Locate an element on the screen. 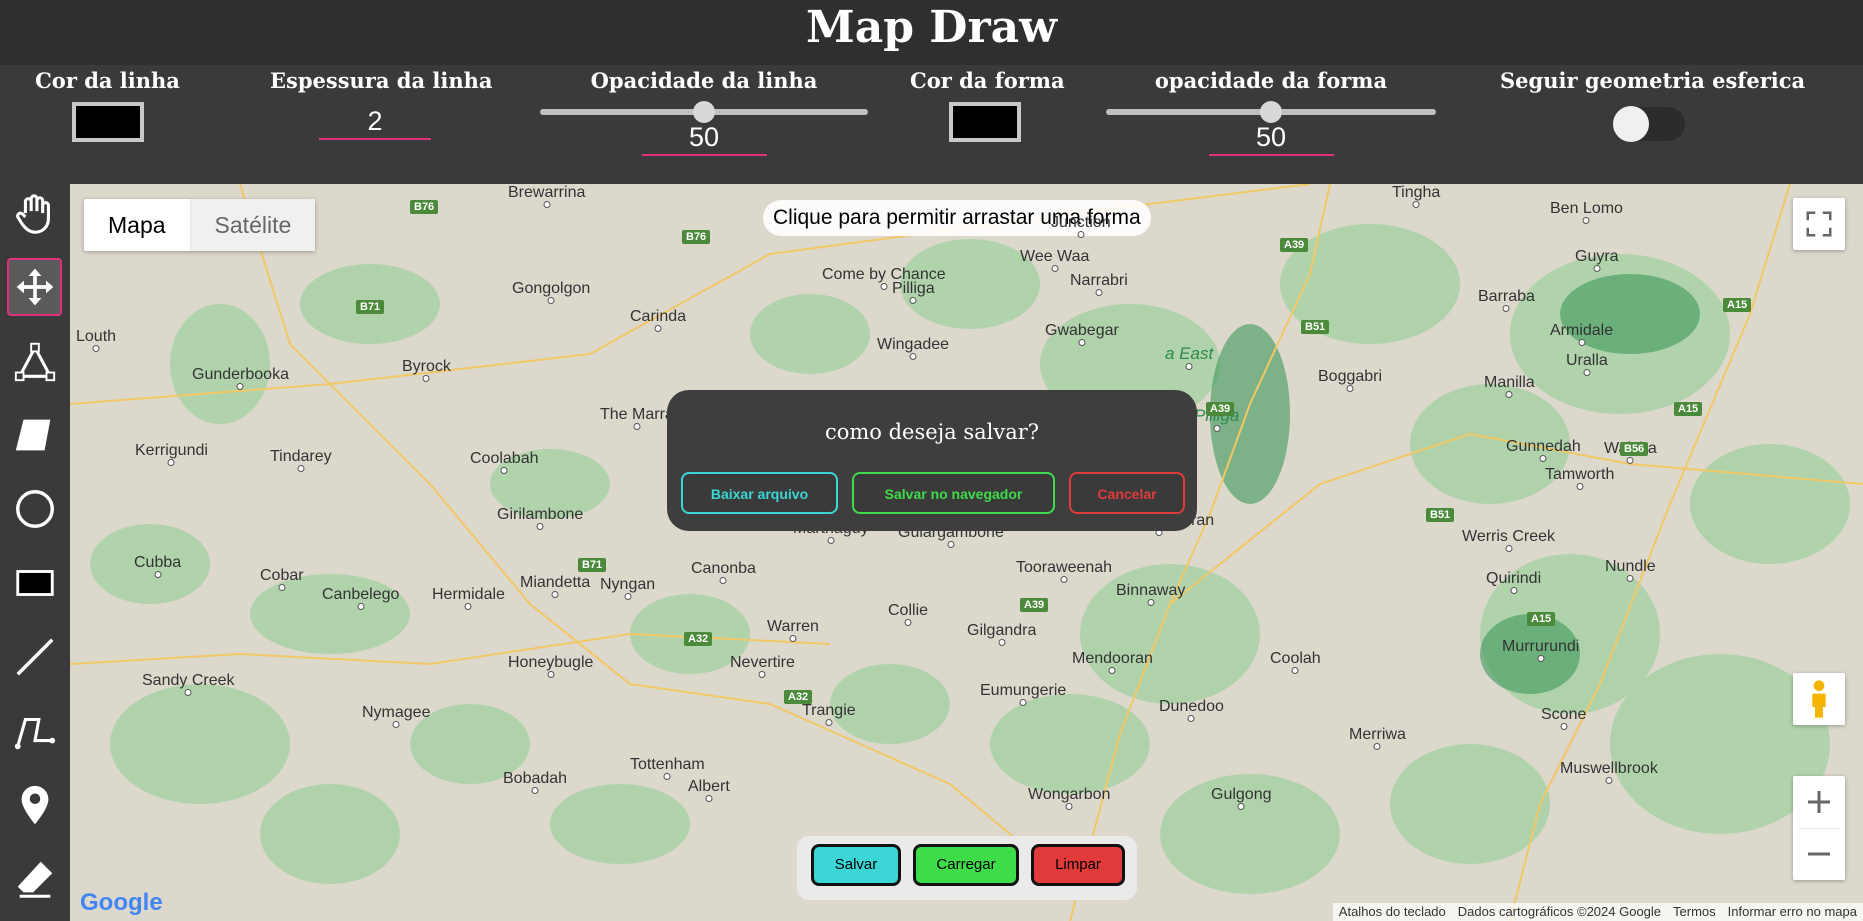 The image size is (1863, 921). place-label: Werris Creek is located at coordinates (1509, 536).